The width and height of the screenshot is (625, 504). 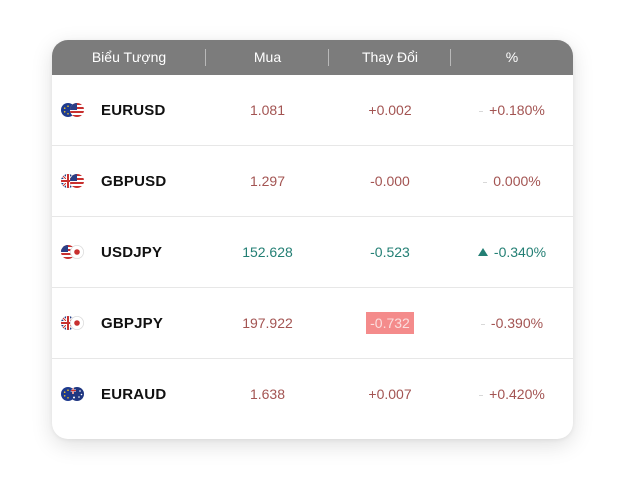 What do you see at coordinates (517, 394) in the screenshot?
I see `percent-value: +0.420%` at bounding box center [517, 394].